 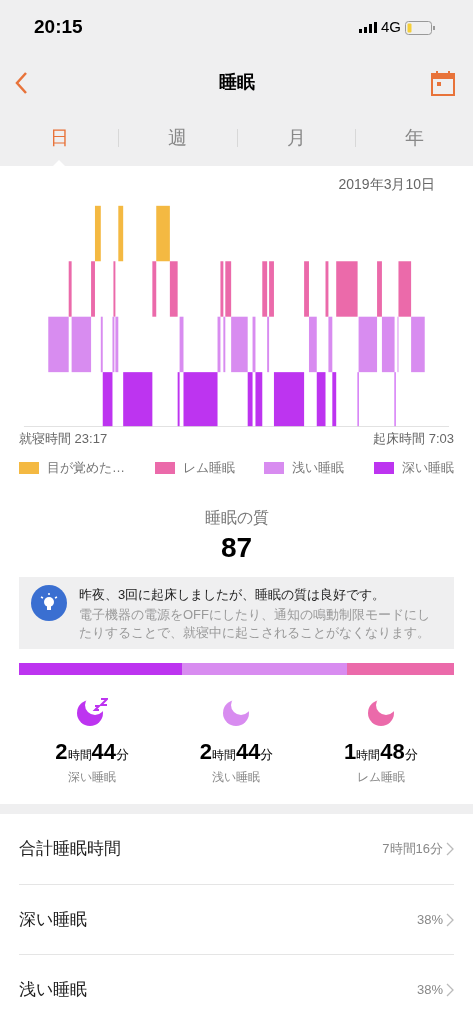 I want to click on period-tab: 日, so click(x=59, y=138).